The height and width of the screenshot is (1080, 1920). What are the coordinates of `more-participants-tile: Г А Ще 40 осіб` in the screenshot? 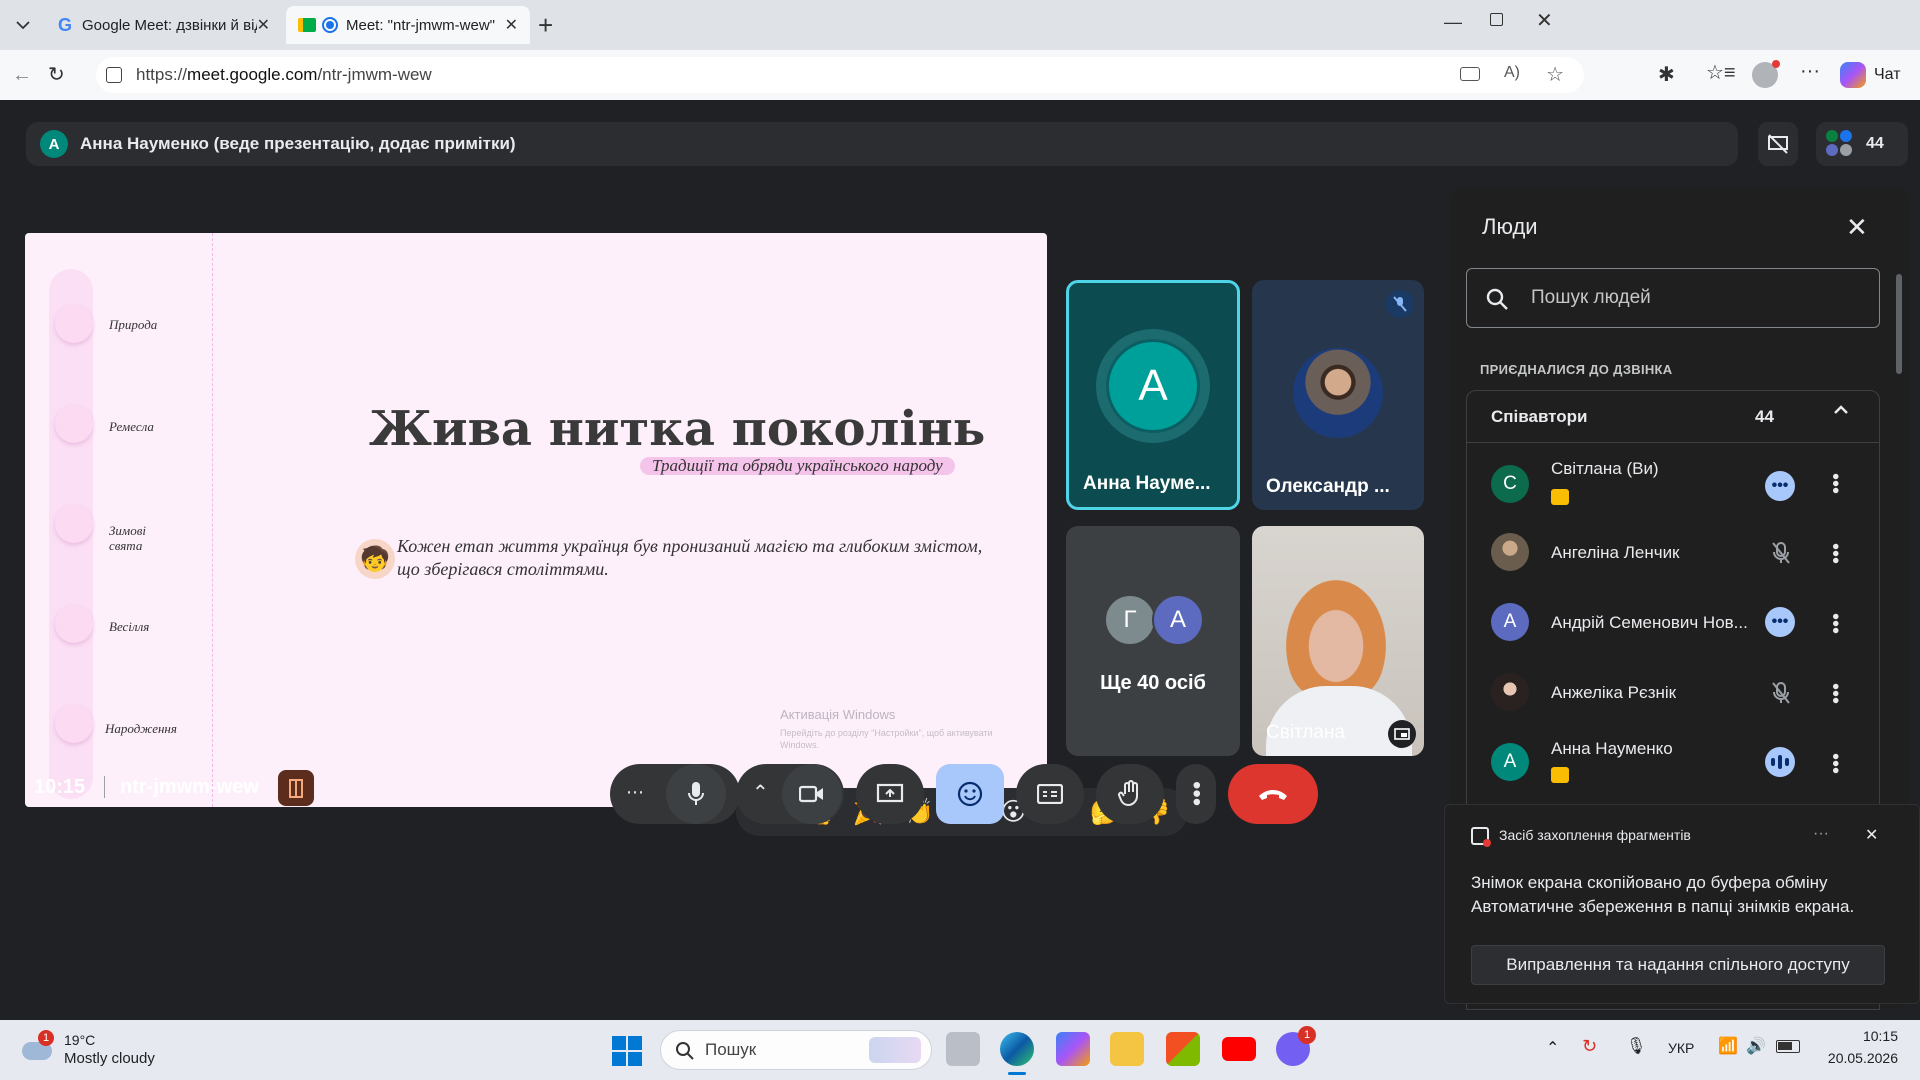 It's located at (1153, 641).